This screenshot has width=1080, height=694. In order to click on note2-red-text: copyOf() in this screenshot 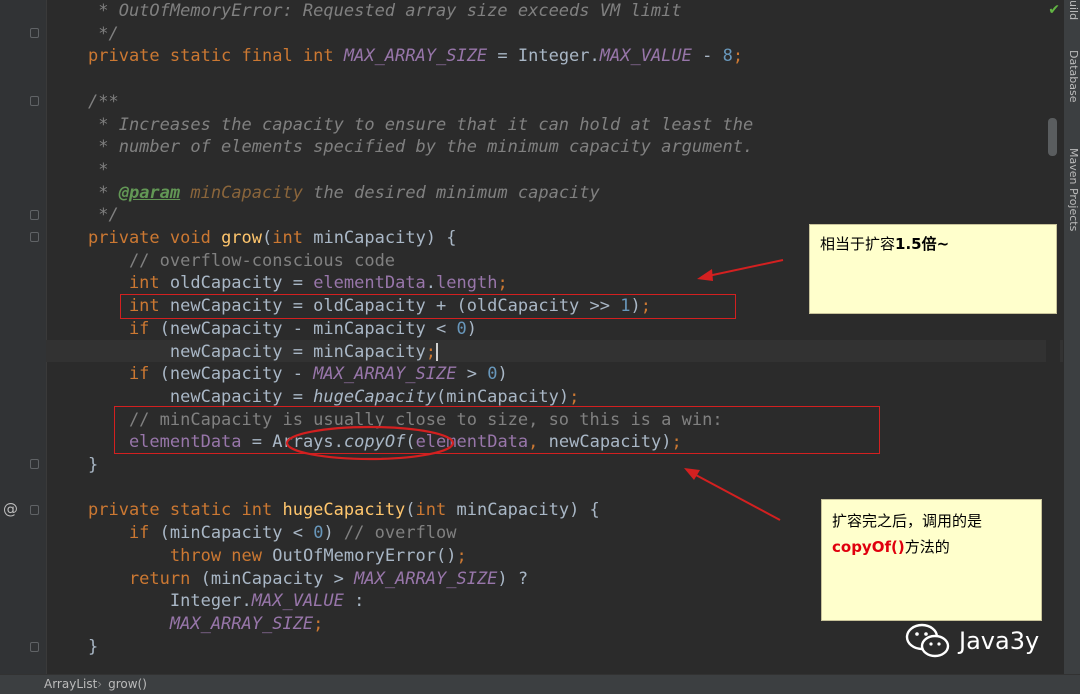, I will do `click(868, 547)`.